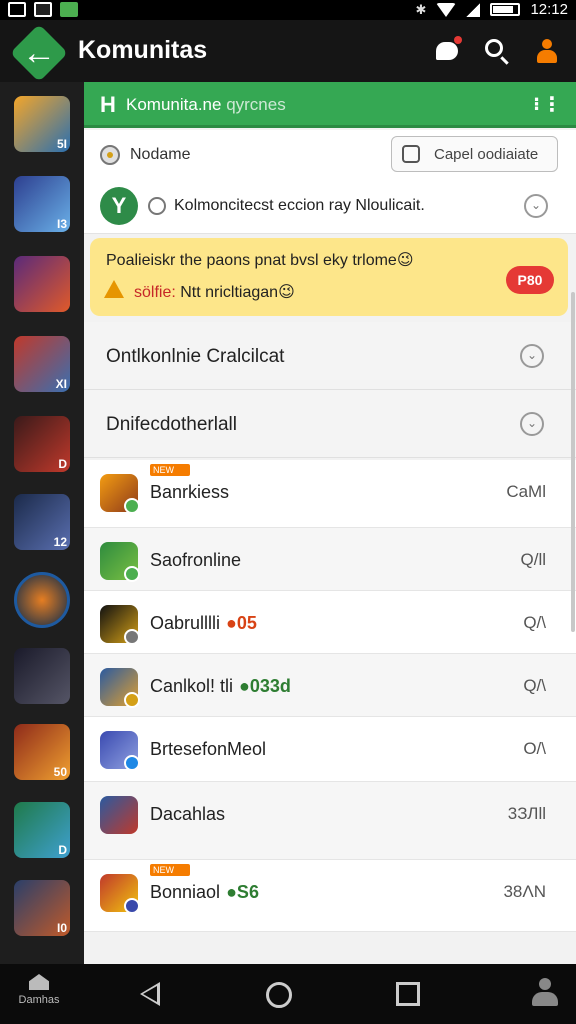  Describe the element at coordinates (60, 772) in the screenshot. I see `rail-game-tag: 50` at that location.